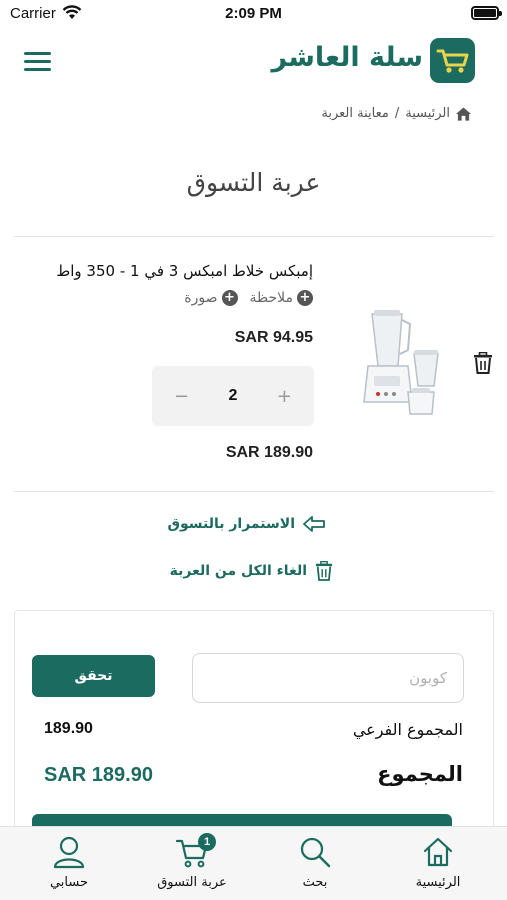 This screenshot has width=507, height=900. What do you see at coordinates (427, 113) in the screenshot?
I see `breadcrumb-home: الرئيسية` at bounding box center [427, 113].